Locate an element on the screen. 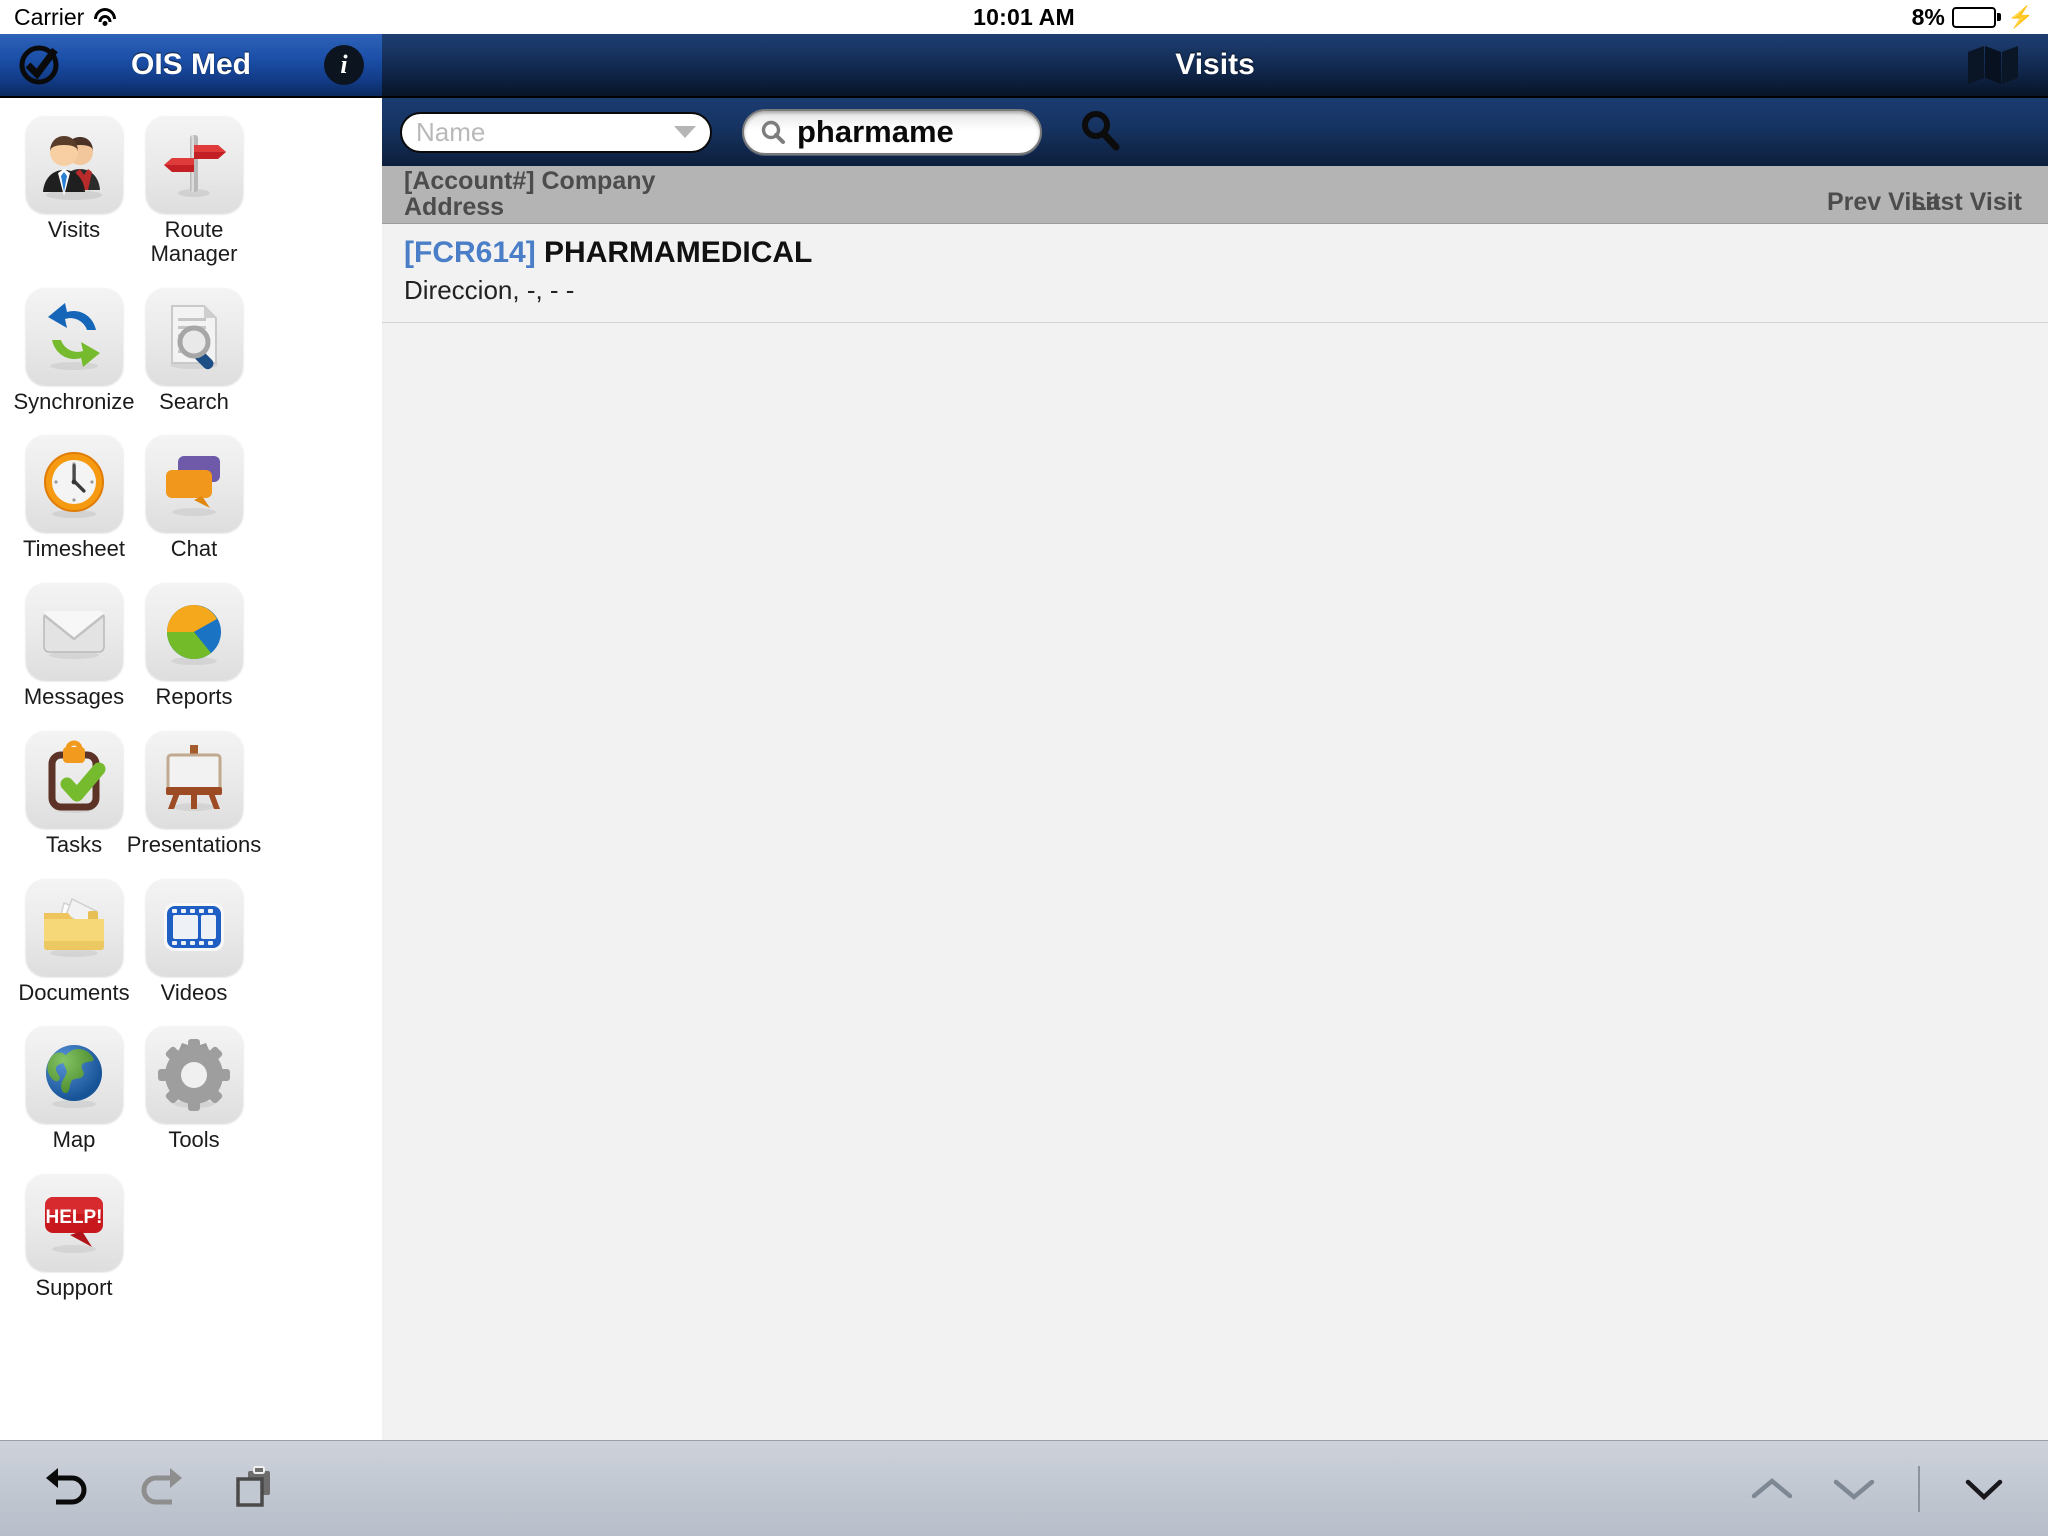 This screenshot has height=1536, width=2048. menu-item-label: Visits is located at coordinates (74, 229).